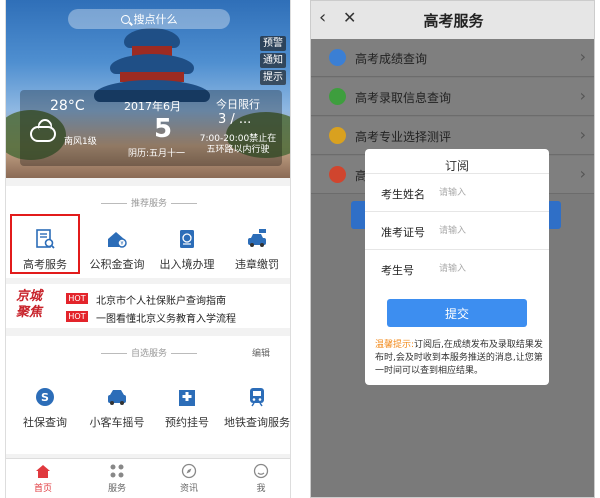  Describe the element at coordinates (155, 19) in the screenshot. I see `search-placeholder: 搜点什么` at that location.